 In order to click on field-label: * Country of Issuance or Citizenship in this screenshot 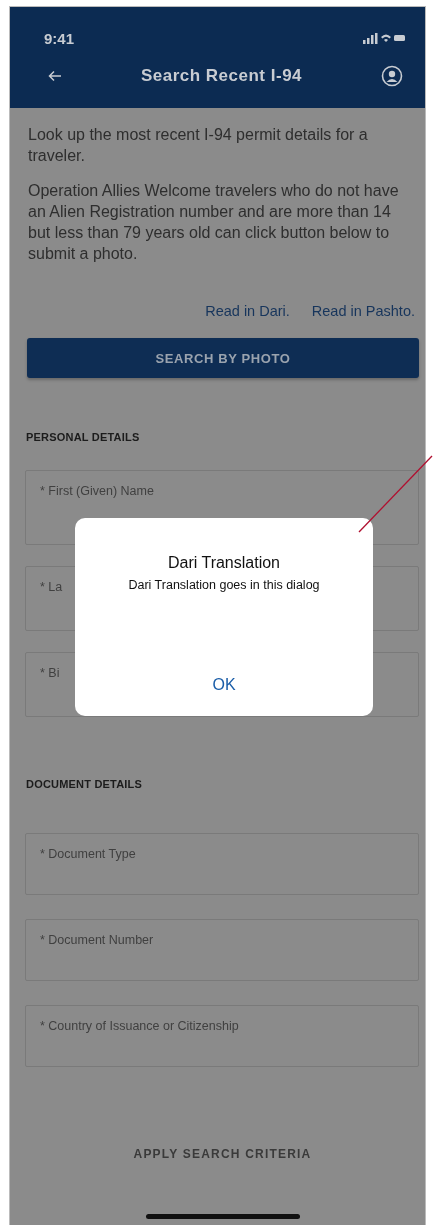, I will do `click(139, 1026)`.